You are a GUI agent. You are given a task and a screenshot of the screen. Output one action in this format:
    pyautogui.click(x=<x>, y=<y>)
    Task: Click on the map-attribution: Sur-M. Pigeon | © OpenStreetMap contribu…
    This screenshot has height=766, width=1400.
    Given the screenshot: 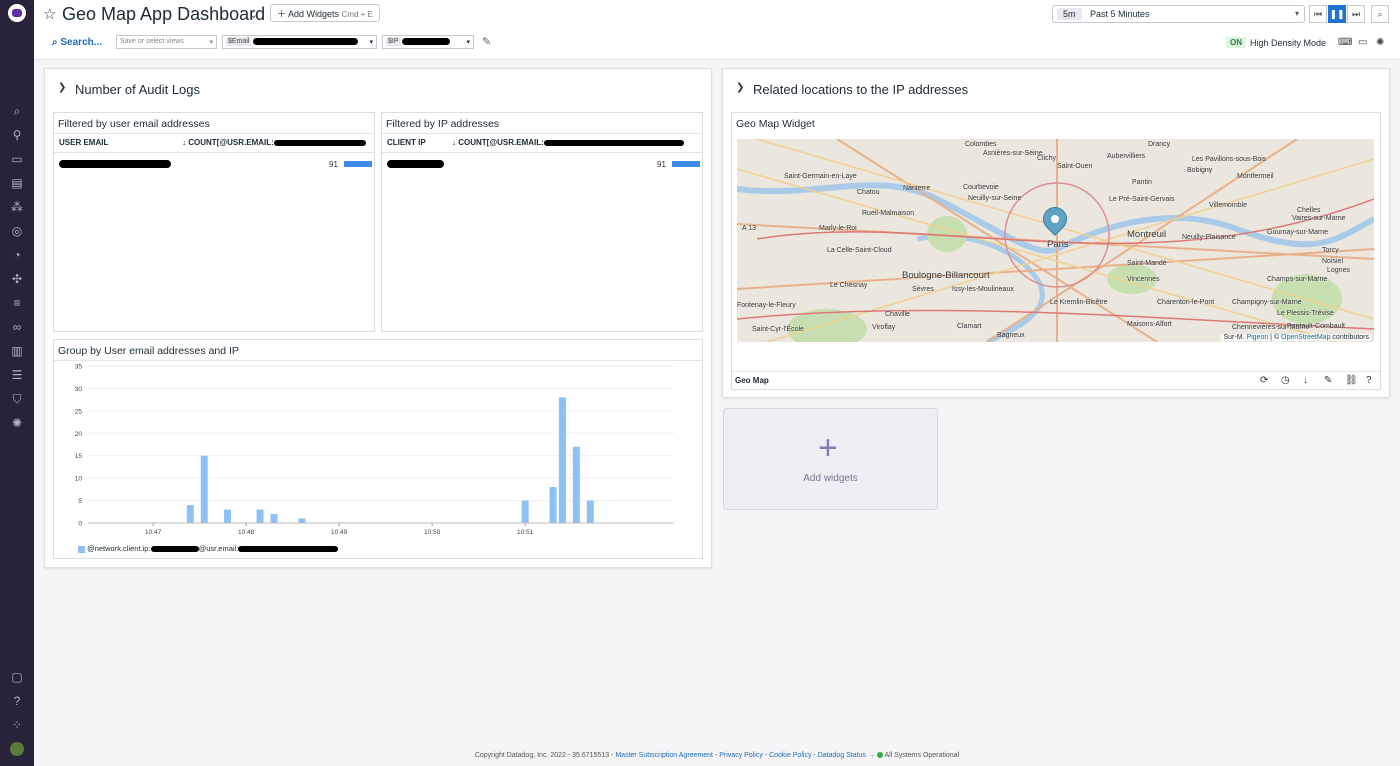 What is the action you would take?
    pyautogui.click(x=1296, y=337)
    